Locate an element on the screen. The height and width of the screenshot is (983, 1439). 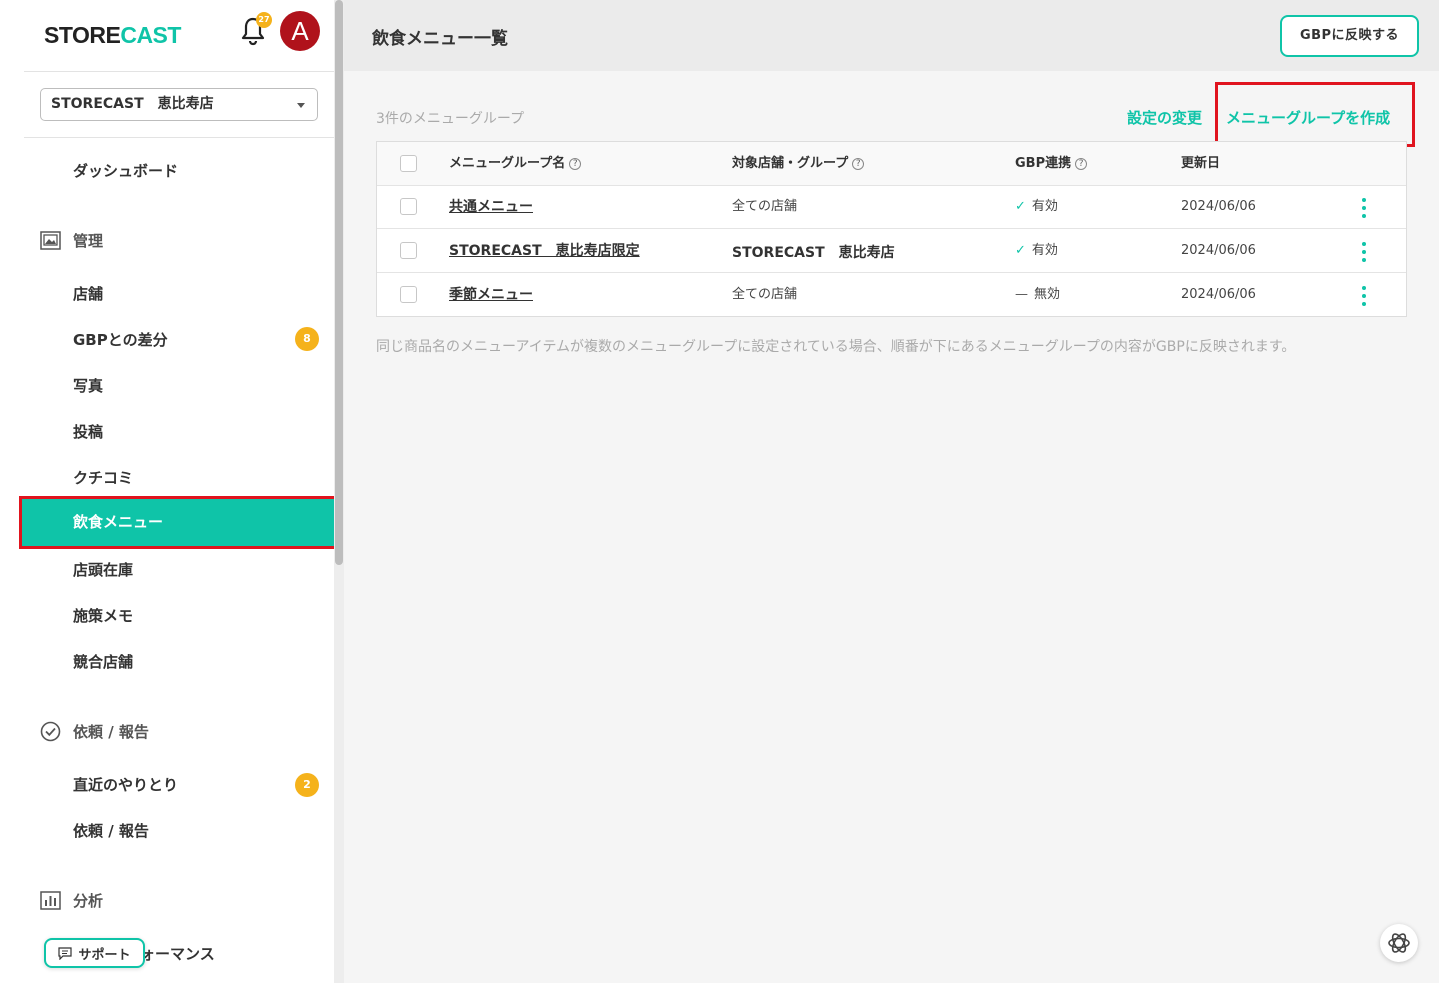
sidebar-item-photos: 写真 is located at coordinates (88, 385).